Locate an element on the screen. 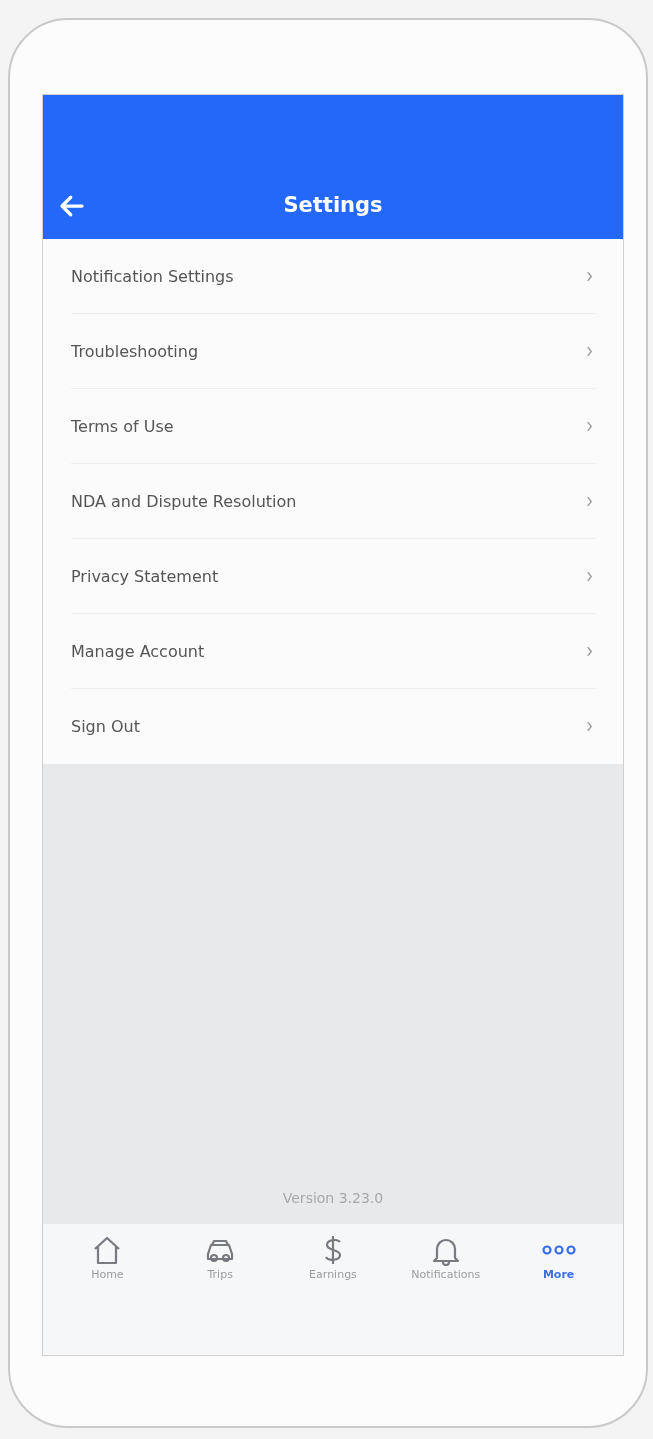  menu-item: Terms of Use is located at coordinates (333, 426).